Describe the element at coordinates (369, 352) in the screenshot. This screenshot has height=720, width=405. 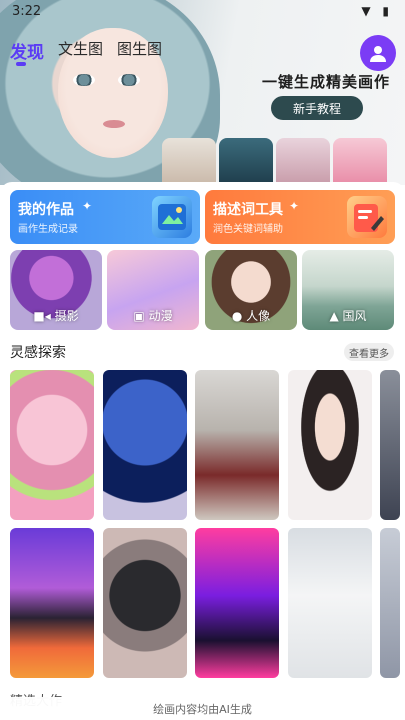
I see `view-more-button: 查看更多` at that location.